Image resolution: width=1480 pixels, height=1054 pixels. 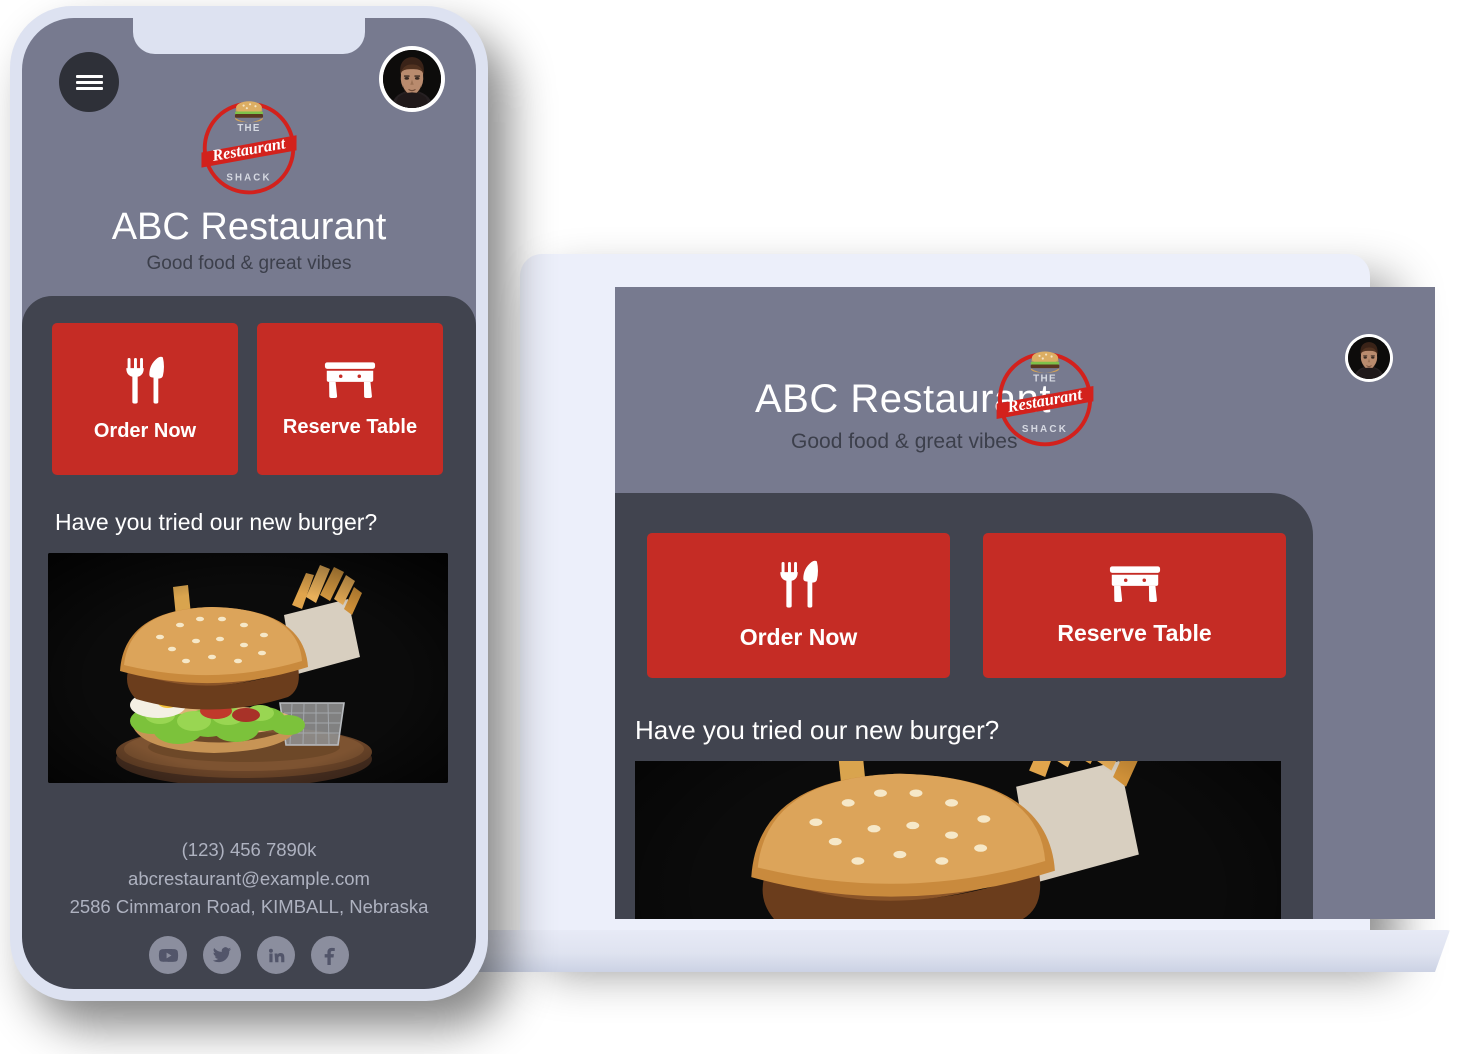 I want to click on facebook-link, so click(x=330, y=955).